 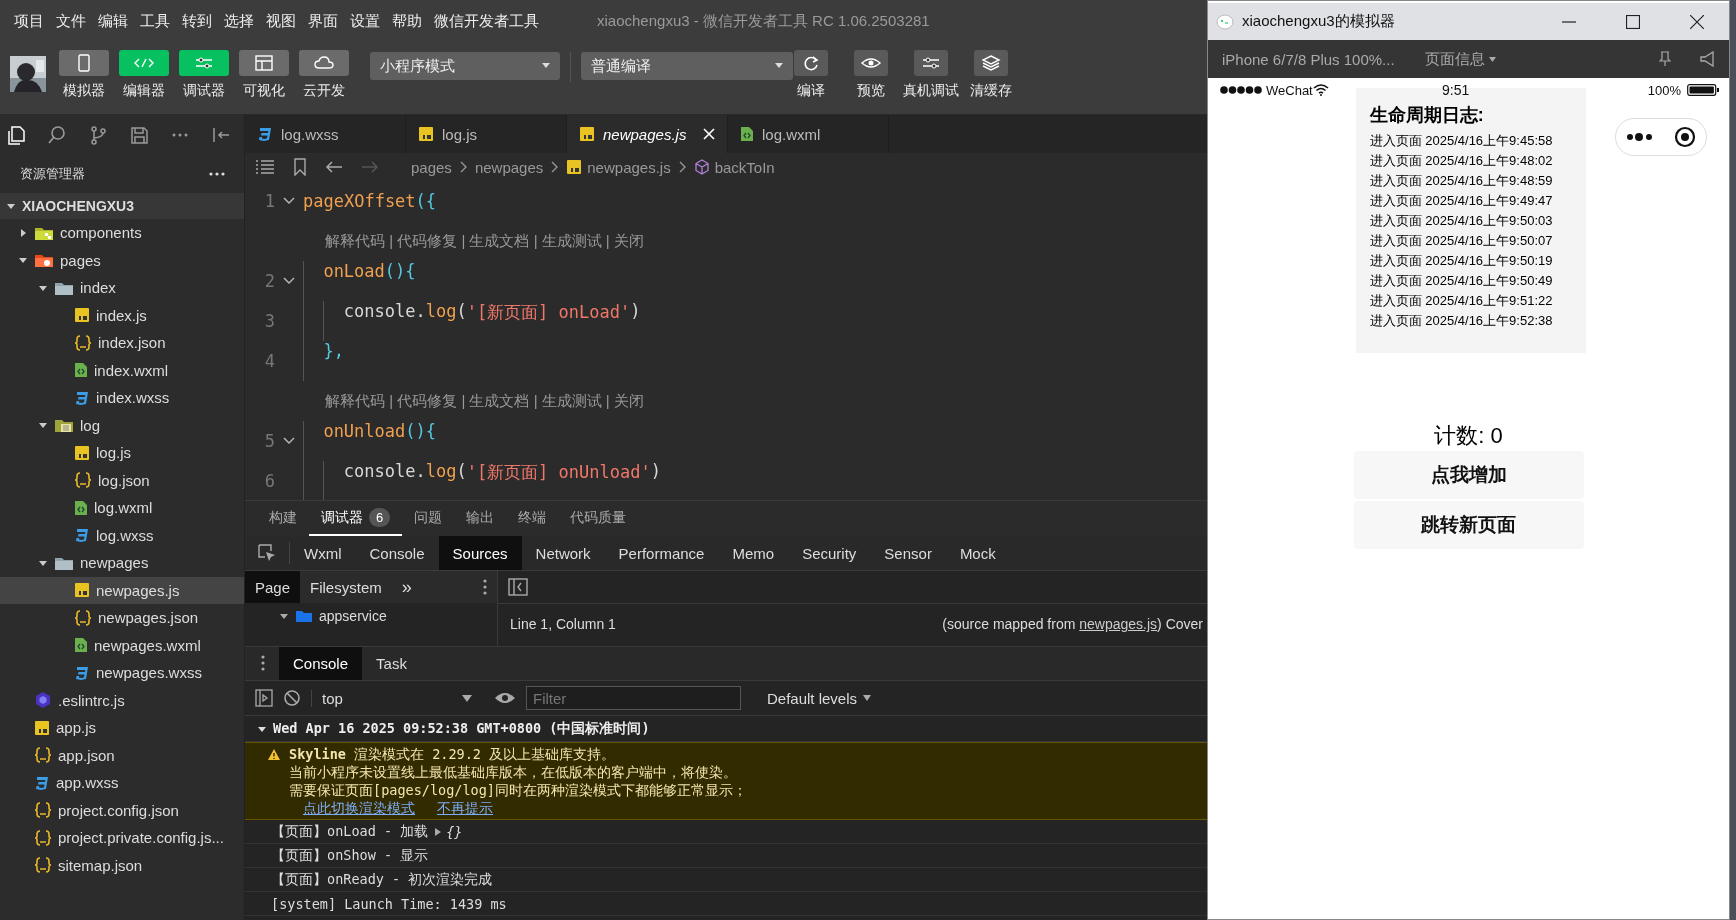 I want to click on editor-tab: log.wxml, so click(x=808, y=134).